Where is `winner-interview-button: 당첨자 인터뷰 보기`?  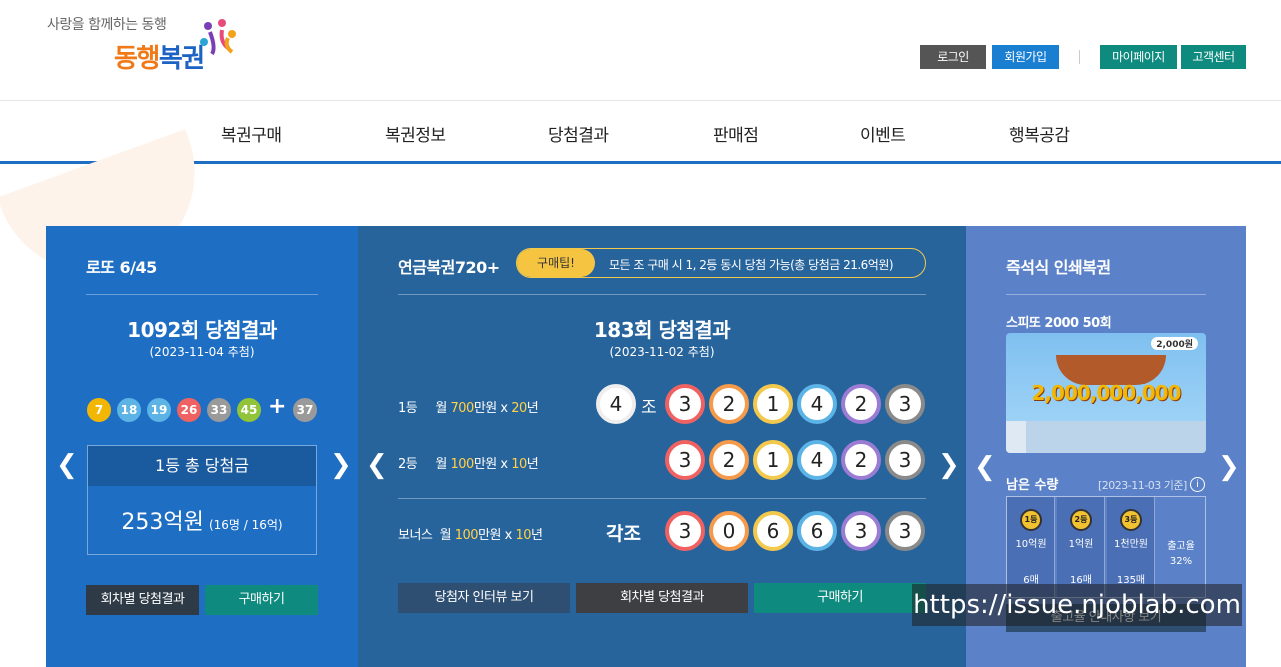 winner-interview-button: 당첨자 인터뷰 보기 is located at coordinates (484, 598).